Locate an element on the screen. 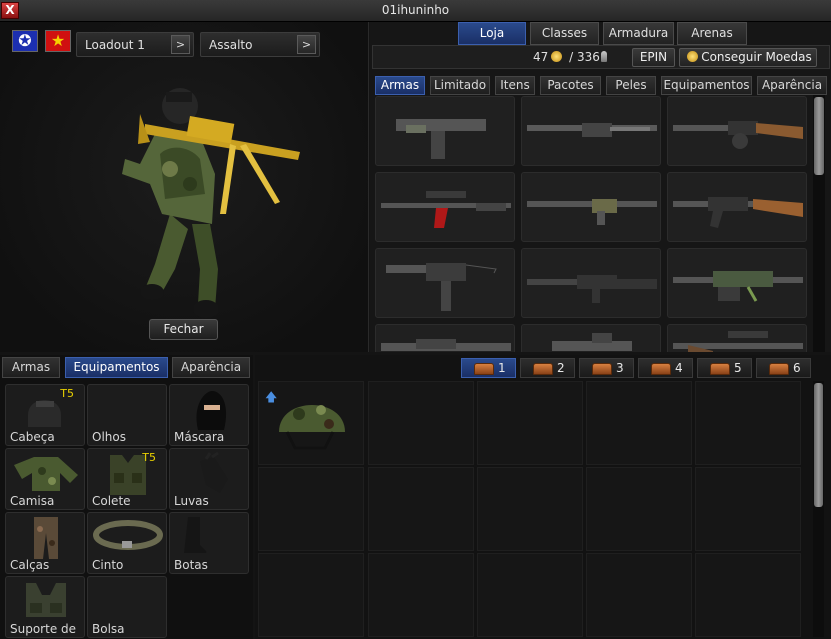  page-number: 5 is located at coordinates (738, 368).